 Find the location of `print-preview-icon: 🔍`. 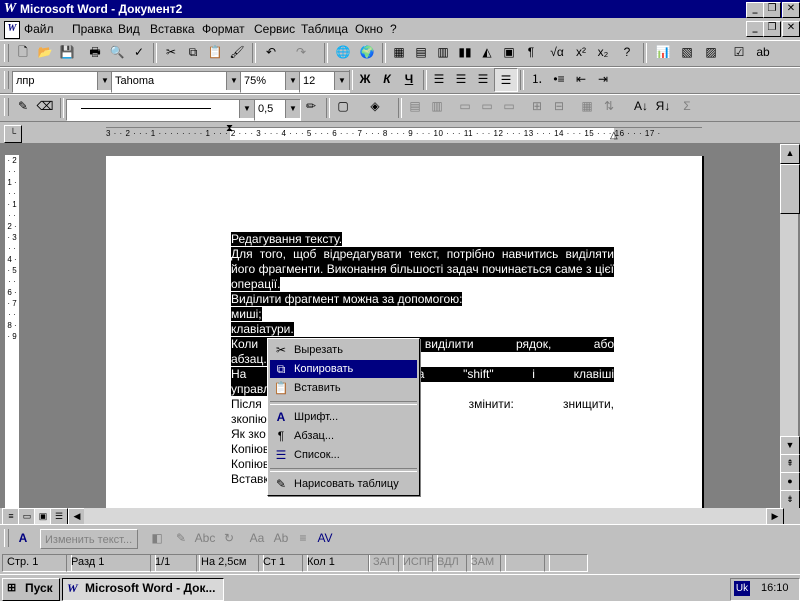

print-preview-icon: 🔍 is located at coordinates (117, 52).